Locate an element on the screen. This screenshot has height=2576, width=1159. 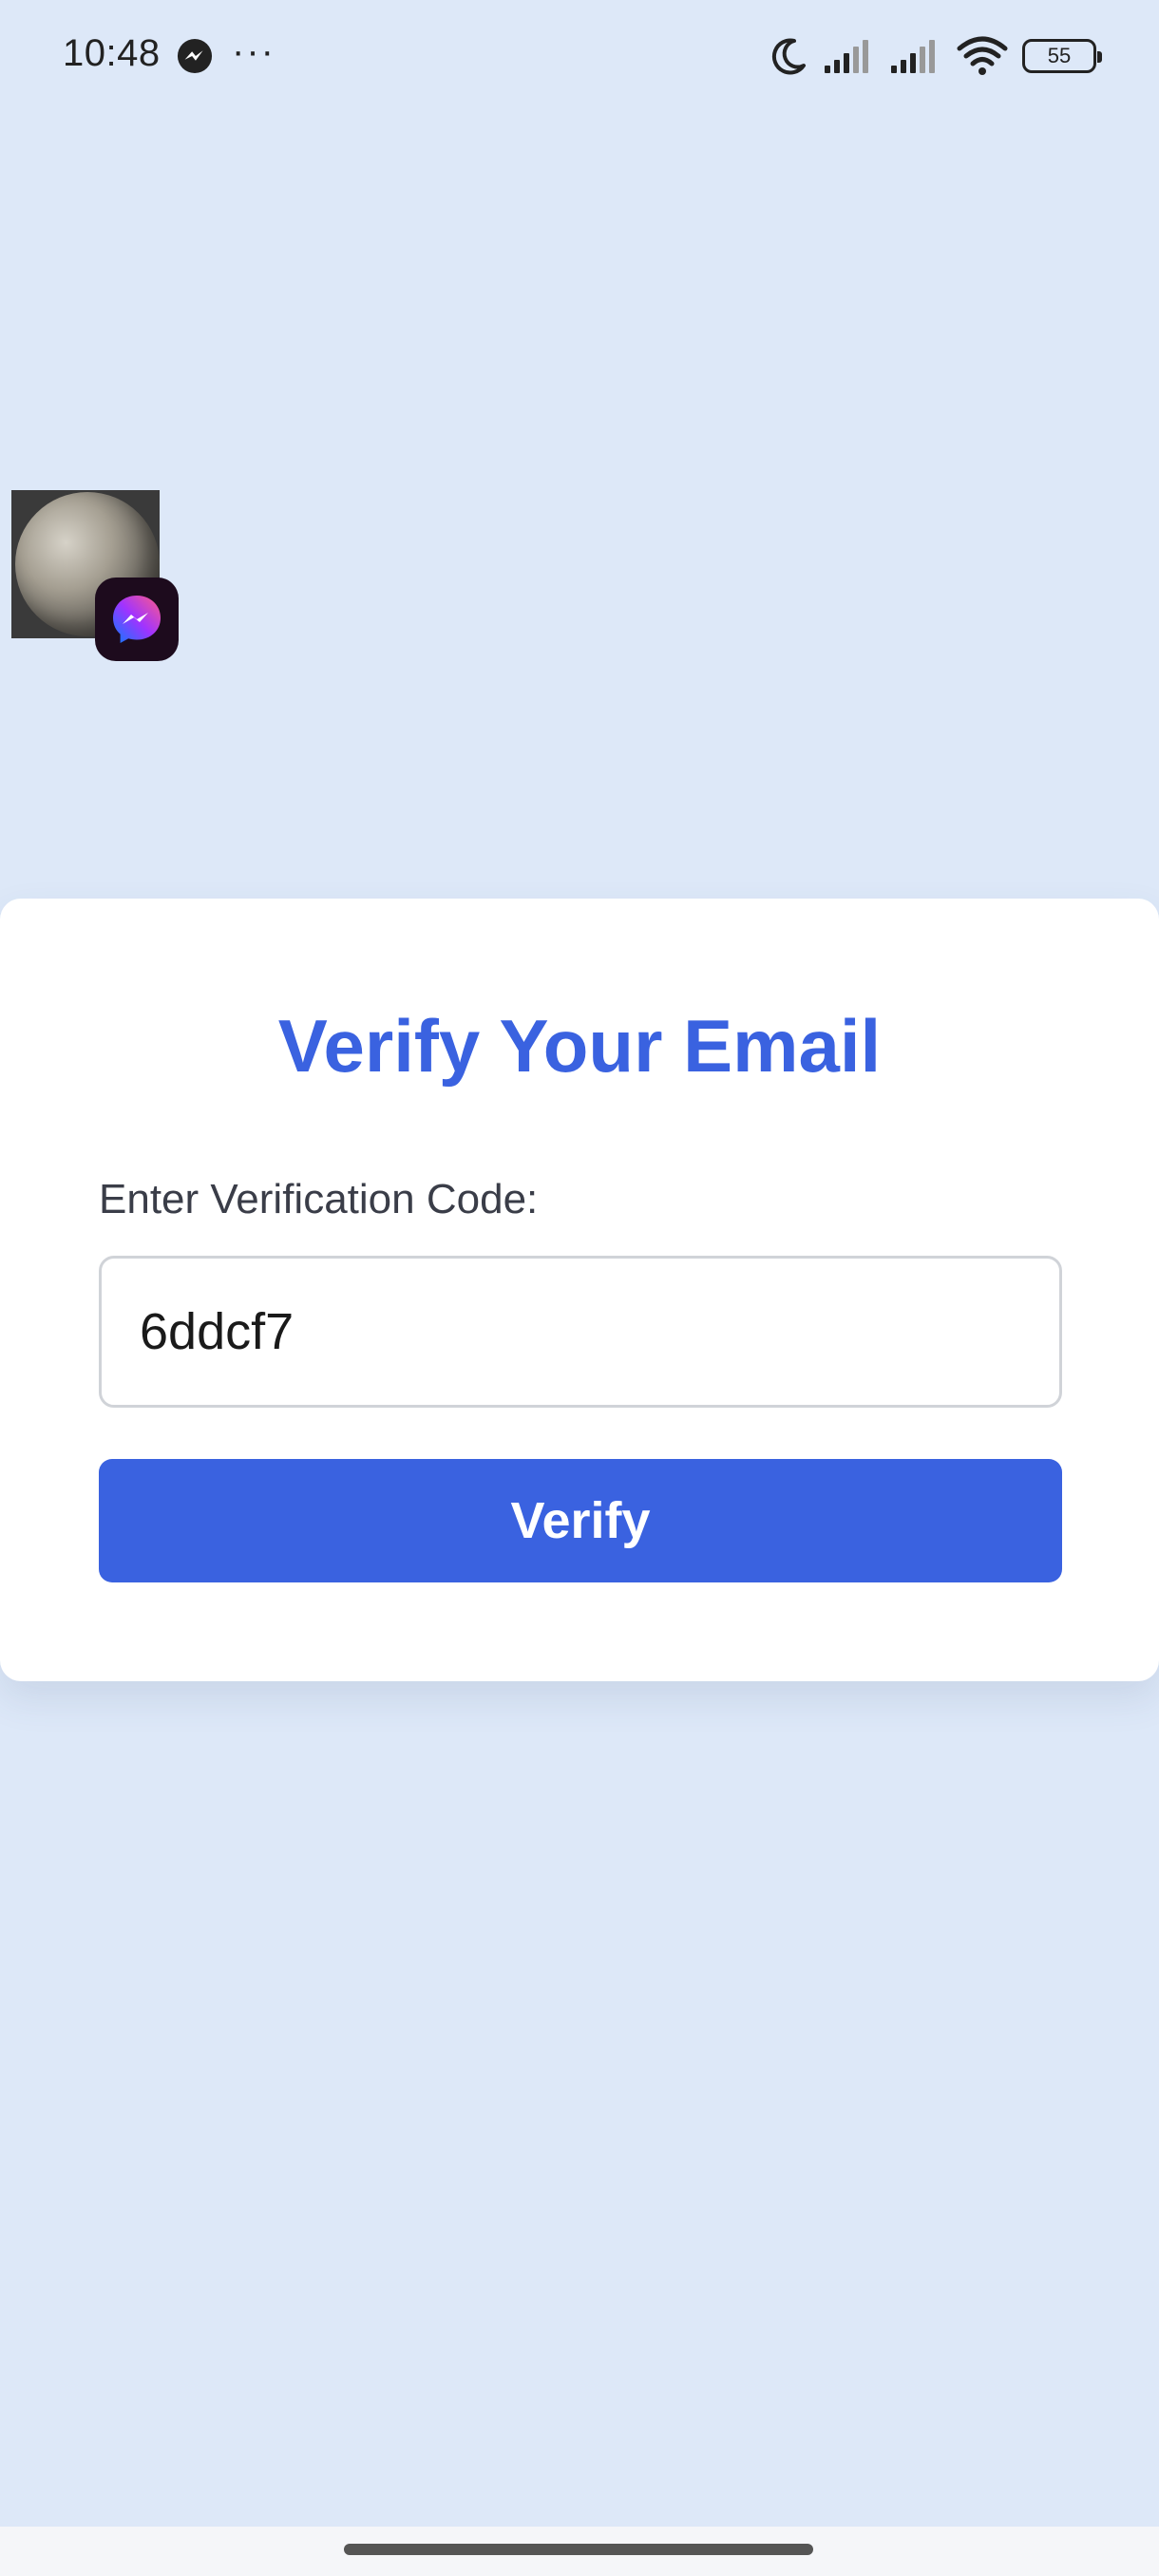
battery-level: 55 is located at coordinates (1059, 55).